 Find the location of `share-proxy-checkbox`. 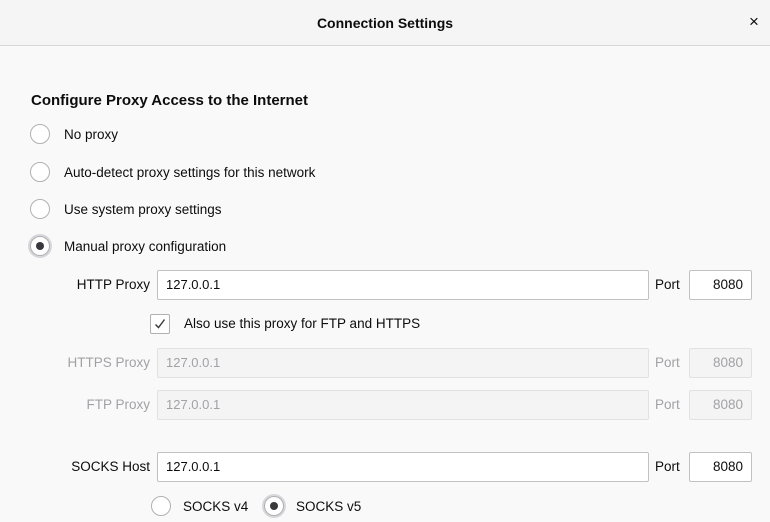

share-proxy-checkbox is located at coordinates (160, 324).